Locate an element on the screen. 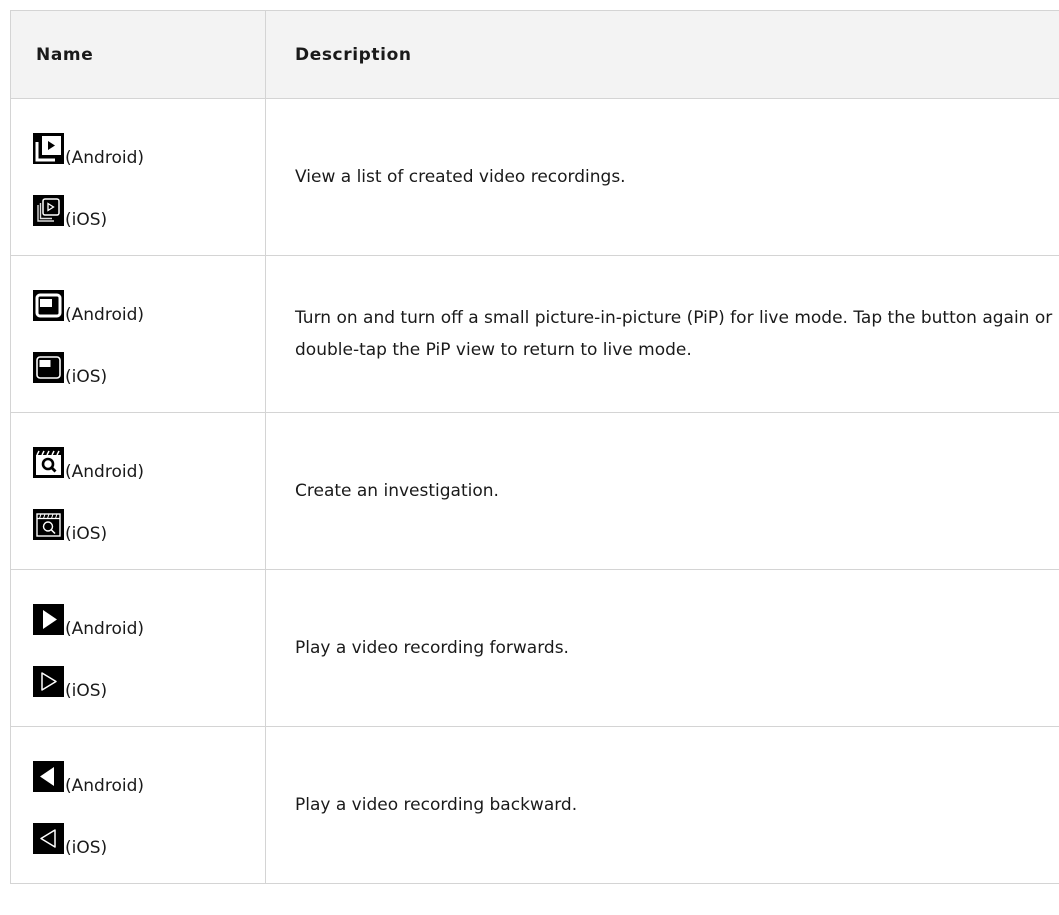  description-cell: Play a video recording forwards. is located at coordinates (662, 648).